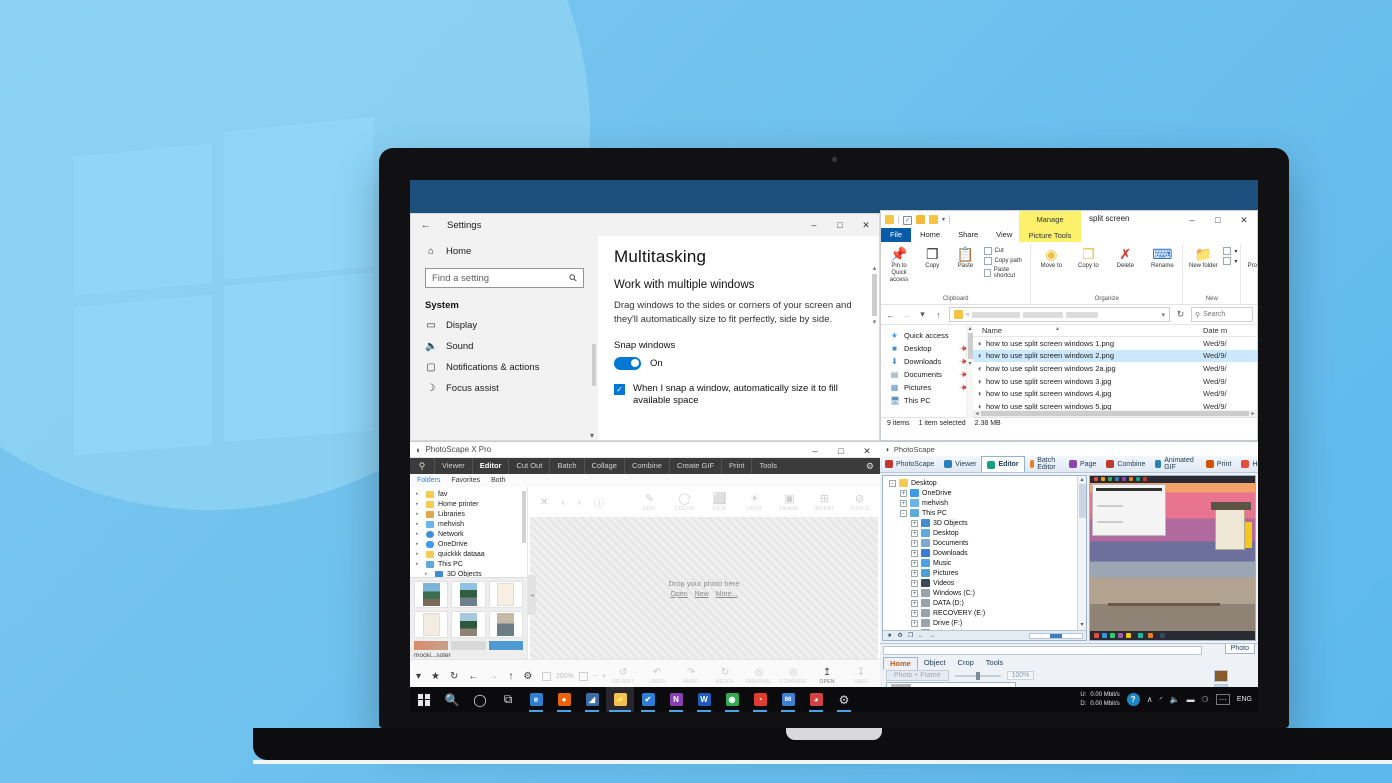 The width and height of the screenshot is (1392, 783). I want to click on refresh-icon: ↻, so click(1180, 314).